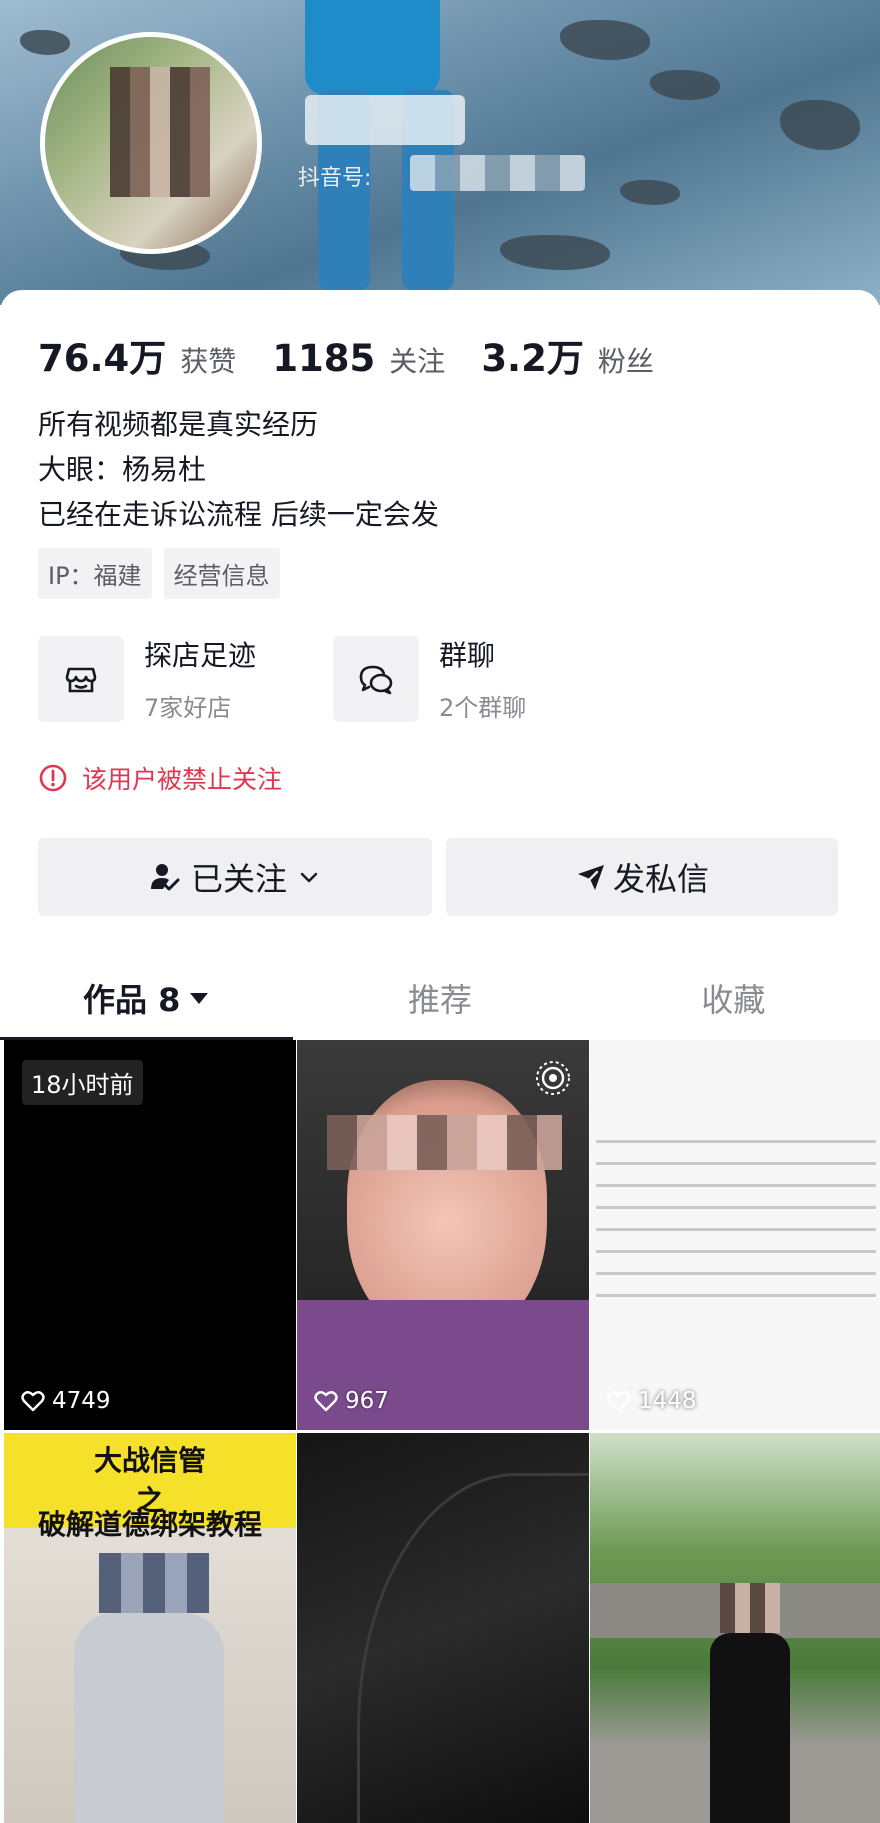  Describe the element at coordinates (385, 120) in the screenshot. I see `username-blurred` at that location.